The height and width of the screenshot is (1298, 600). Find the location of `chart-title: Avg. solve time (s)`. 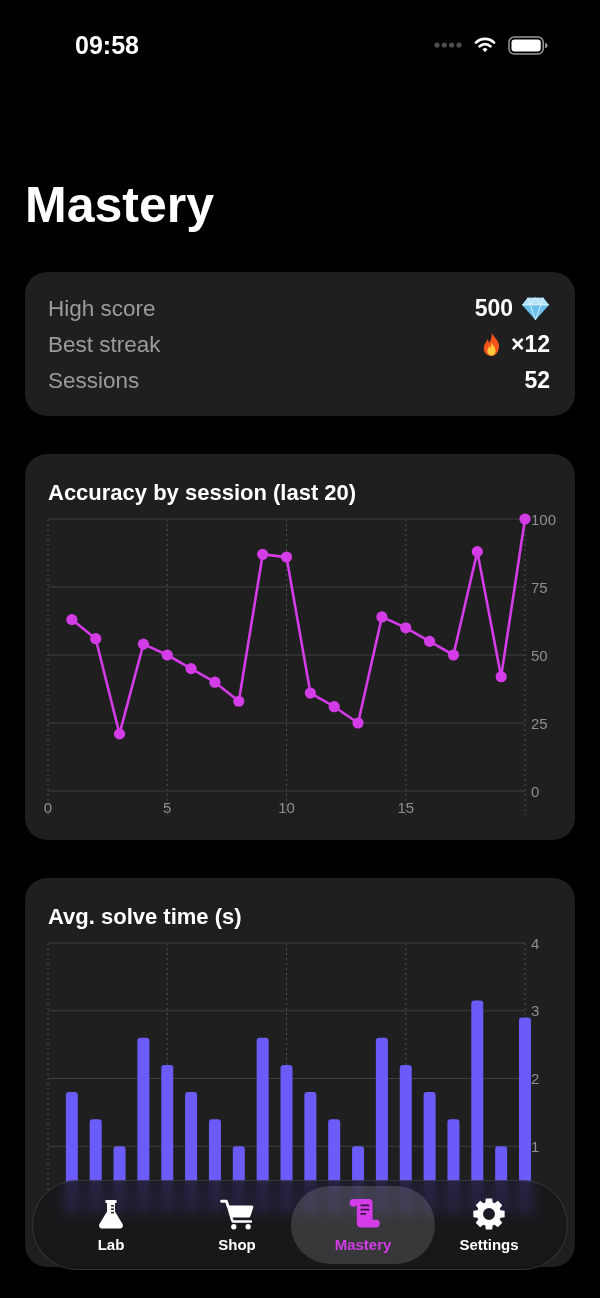

chart-title: Avg. solve time (s) is located at coordinates (145, 917).